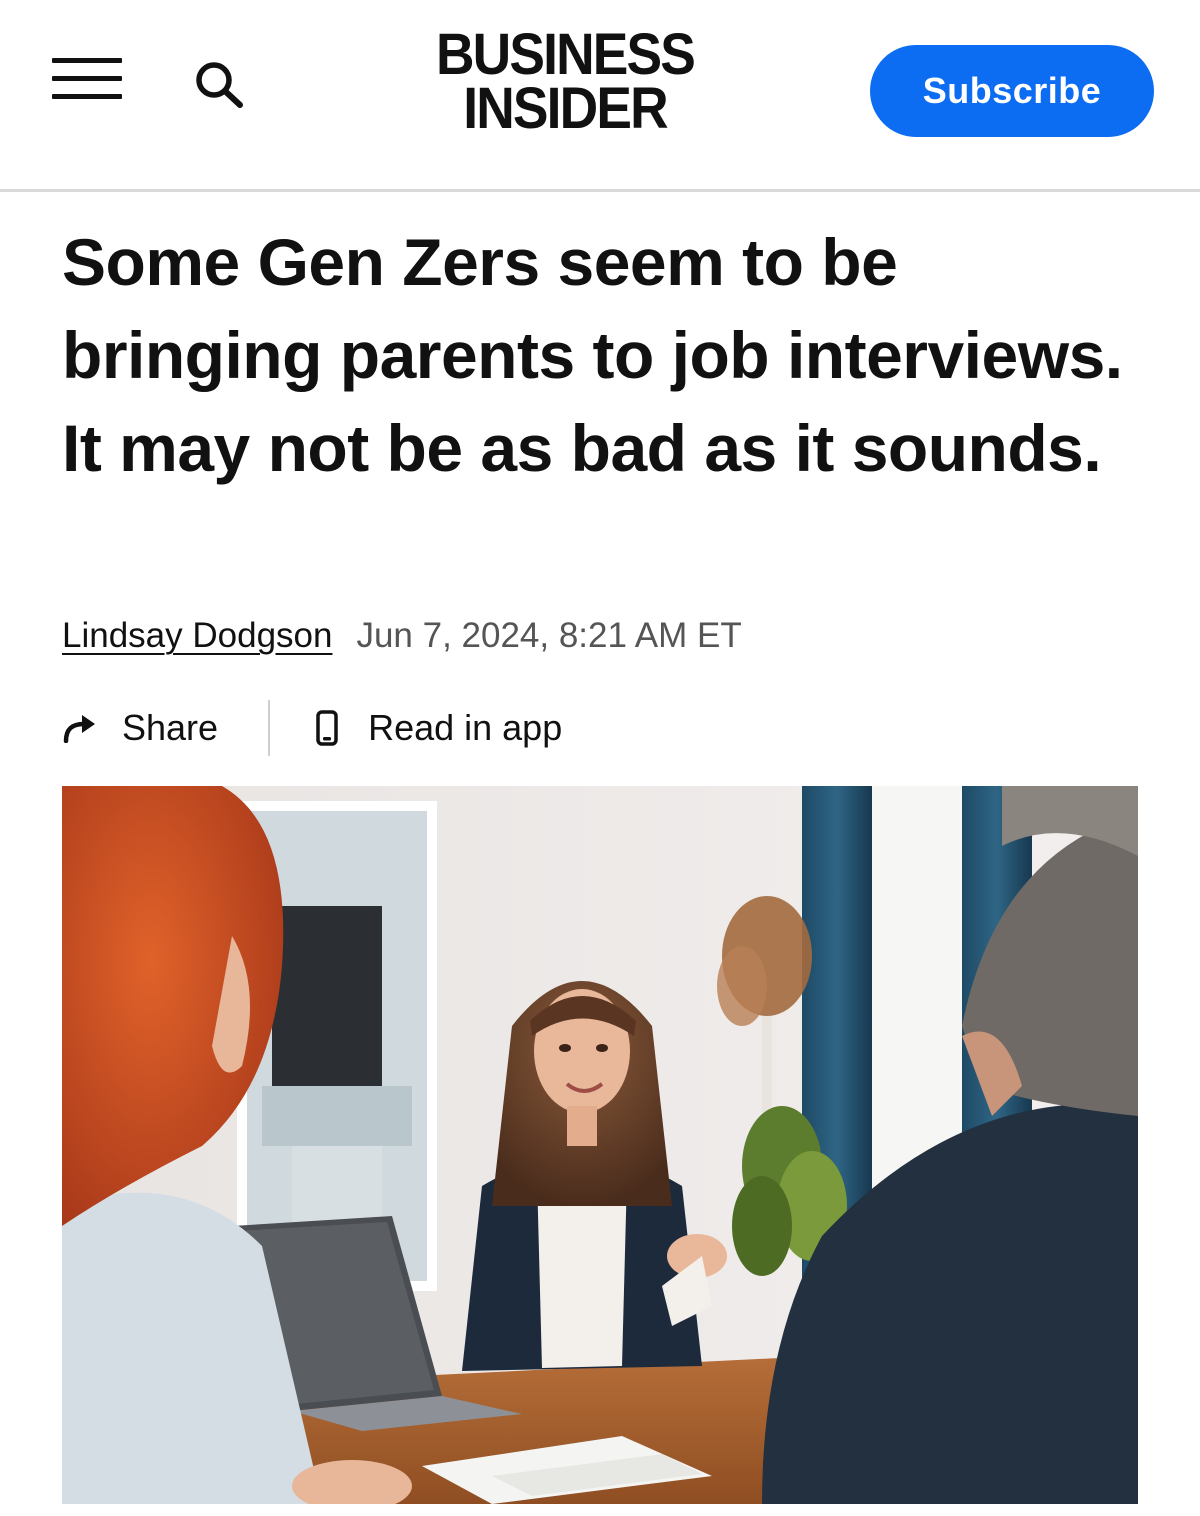  Describe the element at coordinates (312, 728) in the screenshot. I see `article-actions: Share Read in app` at that location.